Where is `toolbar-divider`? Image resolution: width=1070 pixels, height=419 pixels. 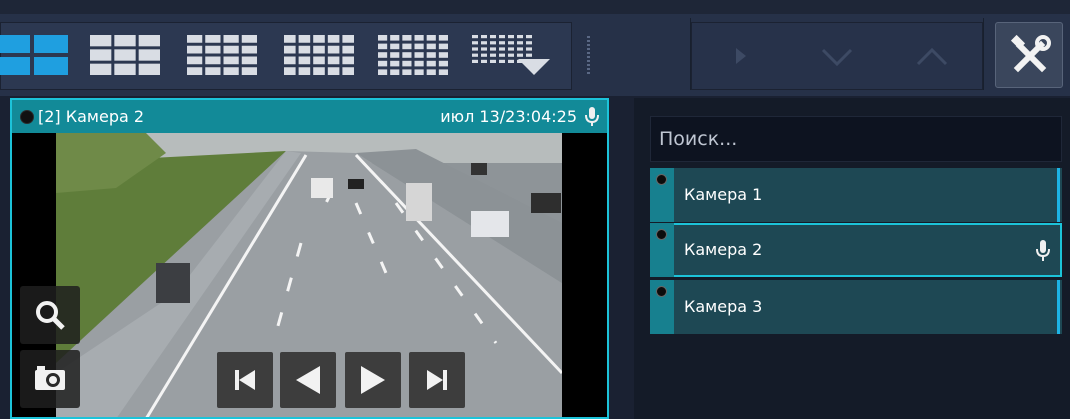
toolbar-divider is located at coordinates (983, 54).